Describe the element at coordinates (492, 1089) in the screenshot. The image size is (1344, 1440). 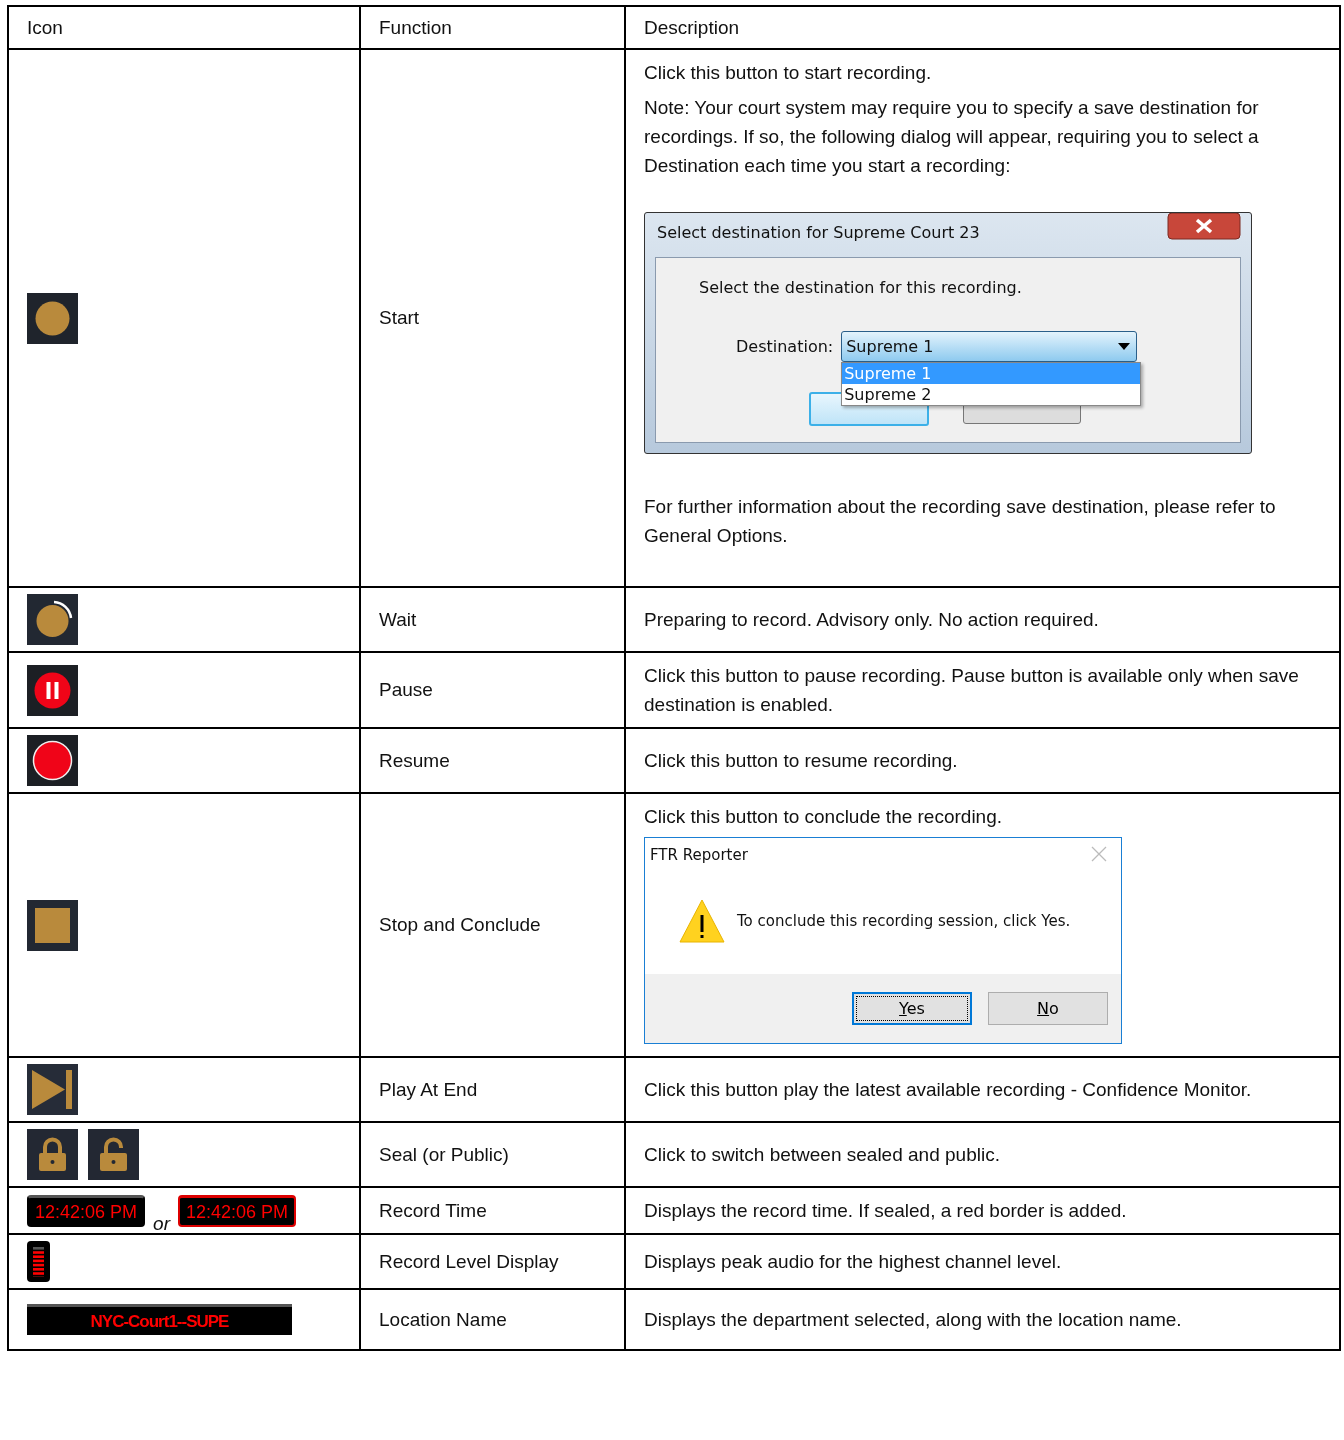
I see `function-name: Play At End` at that location.